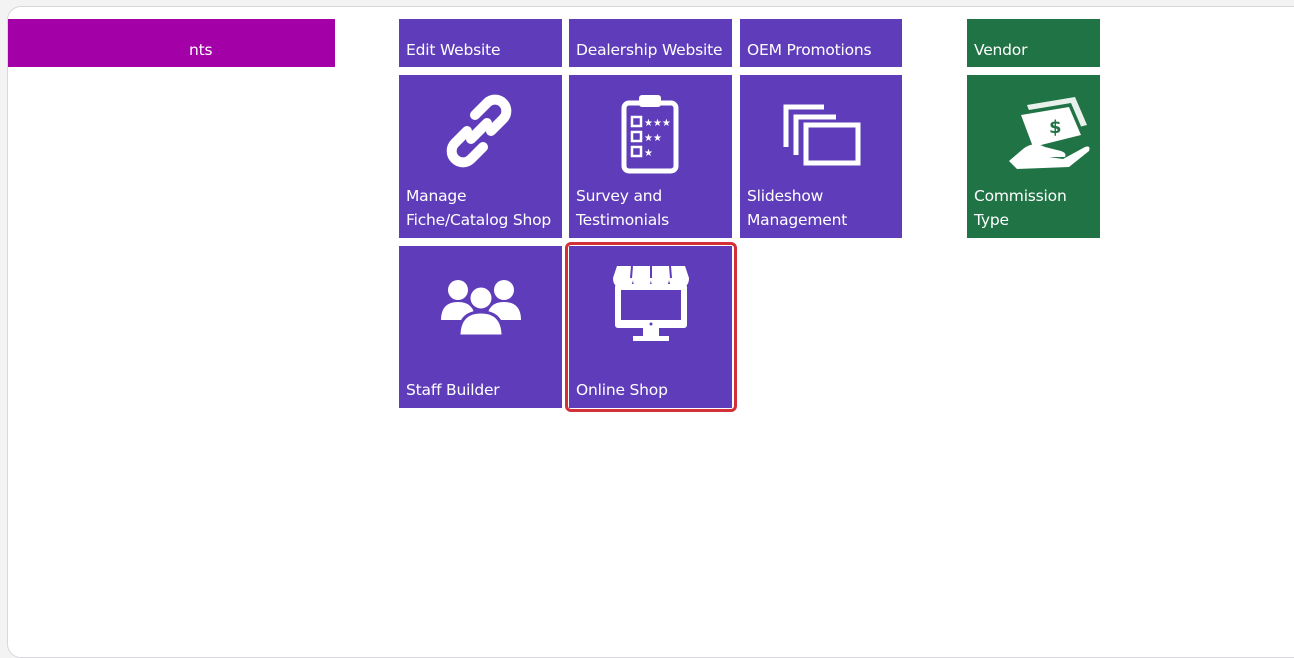 This screenshot has height=658, width=1294. I want to click on tile-commission-type: $ Commission Type, so click(1033, 156).